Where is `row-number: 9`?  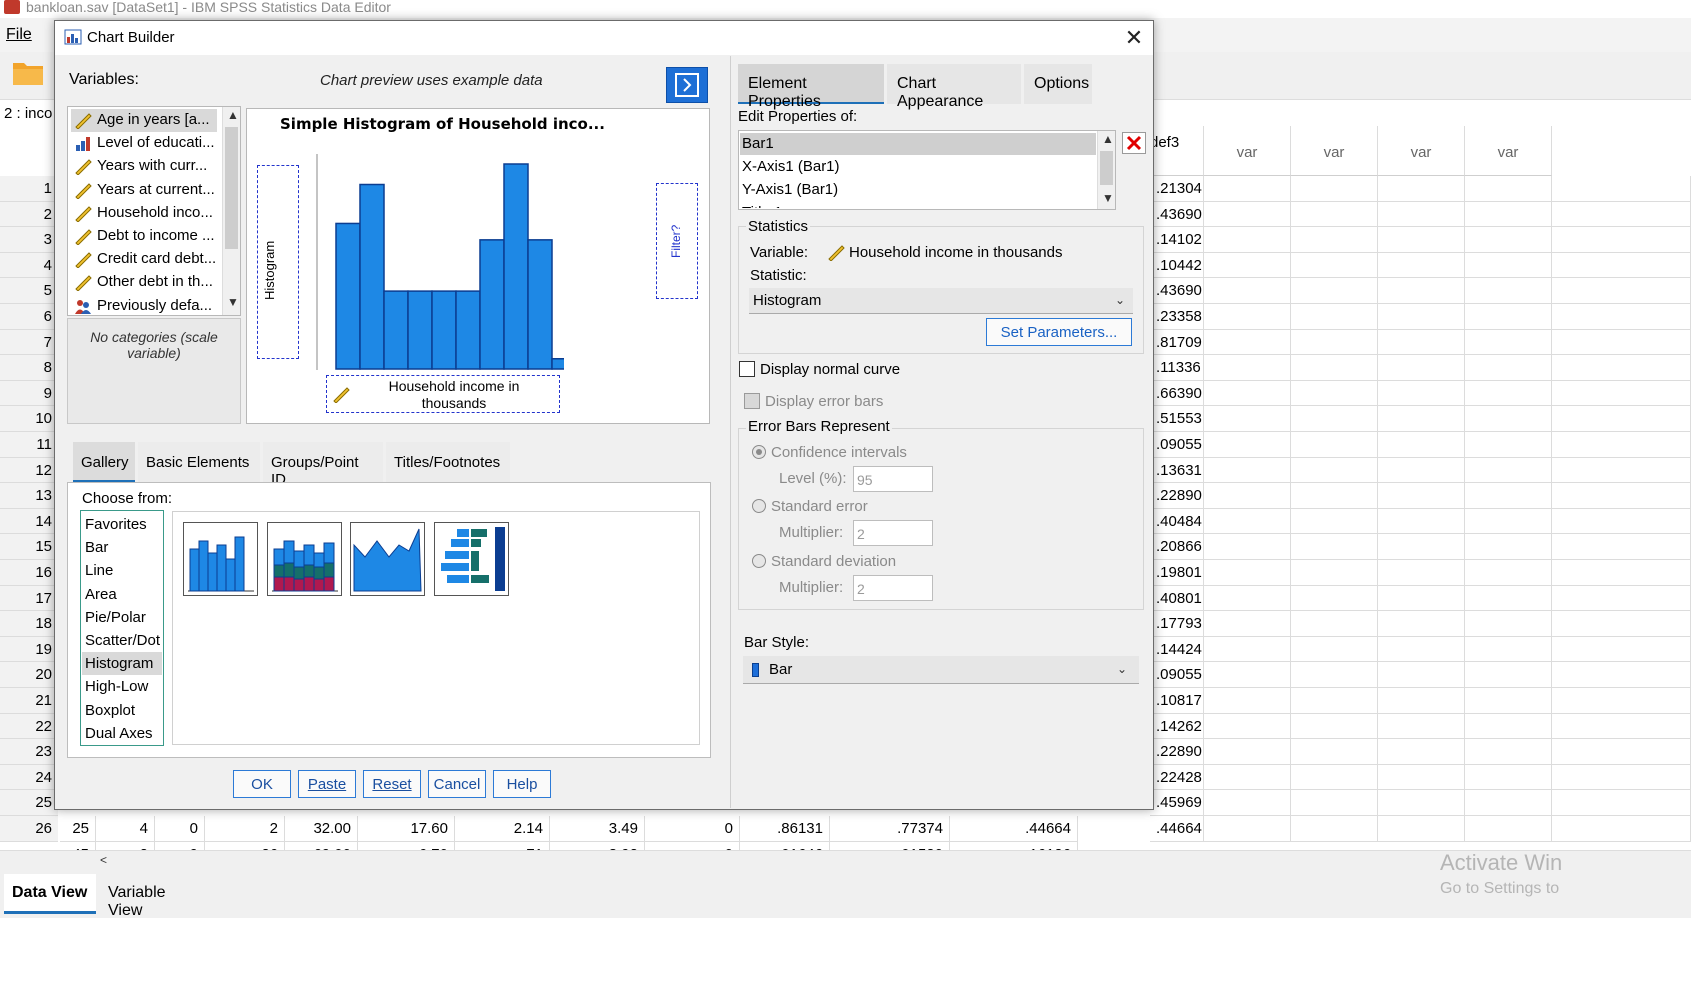
row-number: 9 is located at coordinates (29, 393).